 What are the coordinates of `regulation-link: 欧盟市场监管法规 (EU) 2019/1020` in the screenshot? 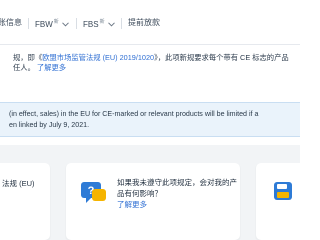 It's located at (98, 57).